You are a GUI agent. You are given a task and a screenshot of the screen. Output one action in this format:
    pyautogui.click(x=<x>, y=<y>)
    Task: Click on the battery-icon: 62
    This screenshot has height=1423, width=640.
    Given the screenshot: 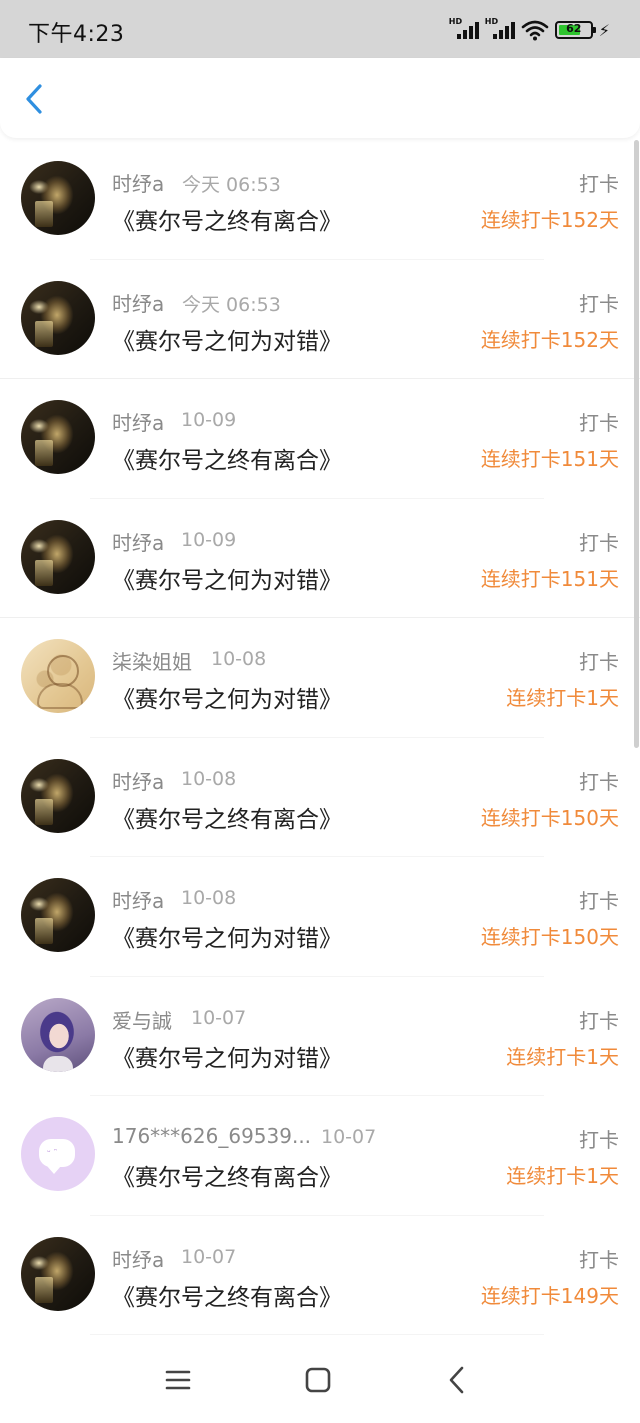 What is the action you would take?
    pyautogui.click(x=575, y=30)
    